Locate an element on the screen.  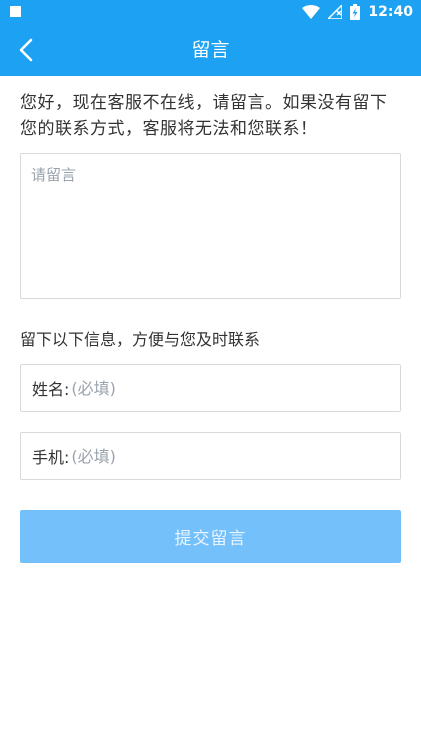
signal-icon is located at coordinates (335, 12).